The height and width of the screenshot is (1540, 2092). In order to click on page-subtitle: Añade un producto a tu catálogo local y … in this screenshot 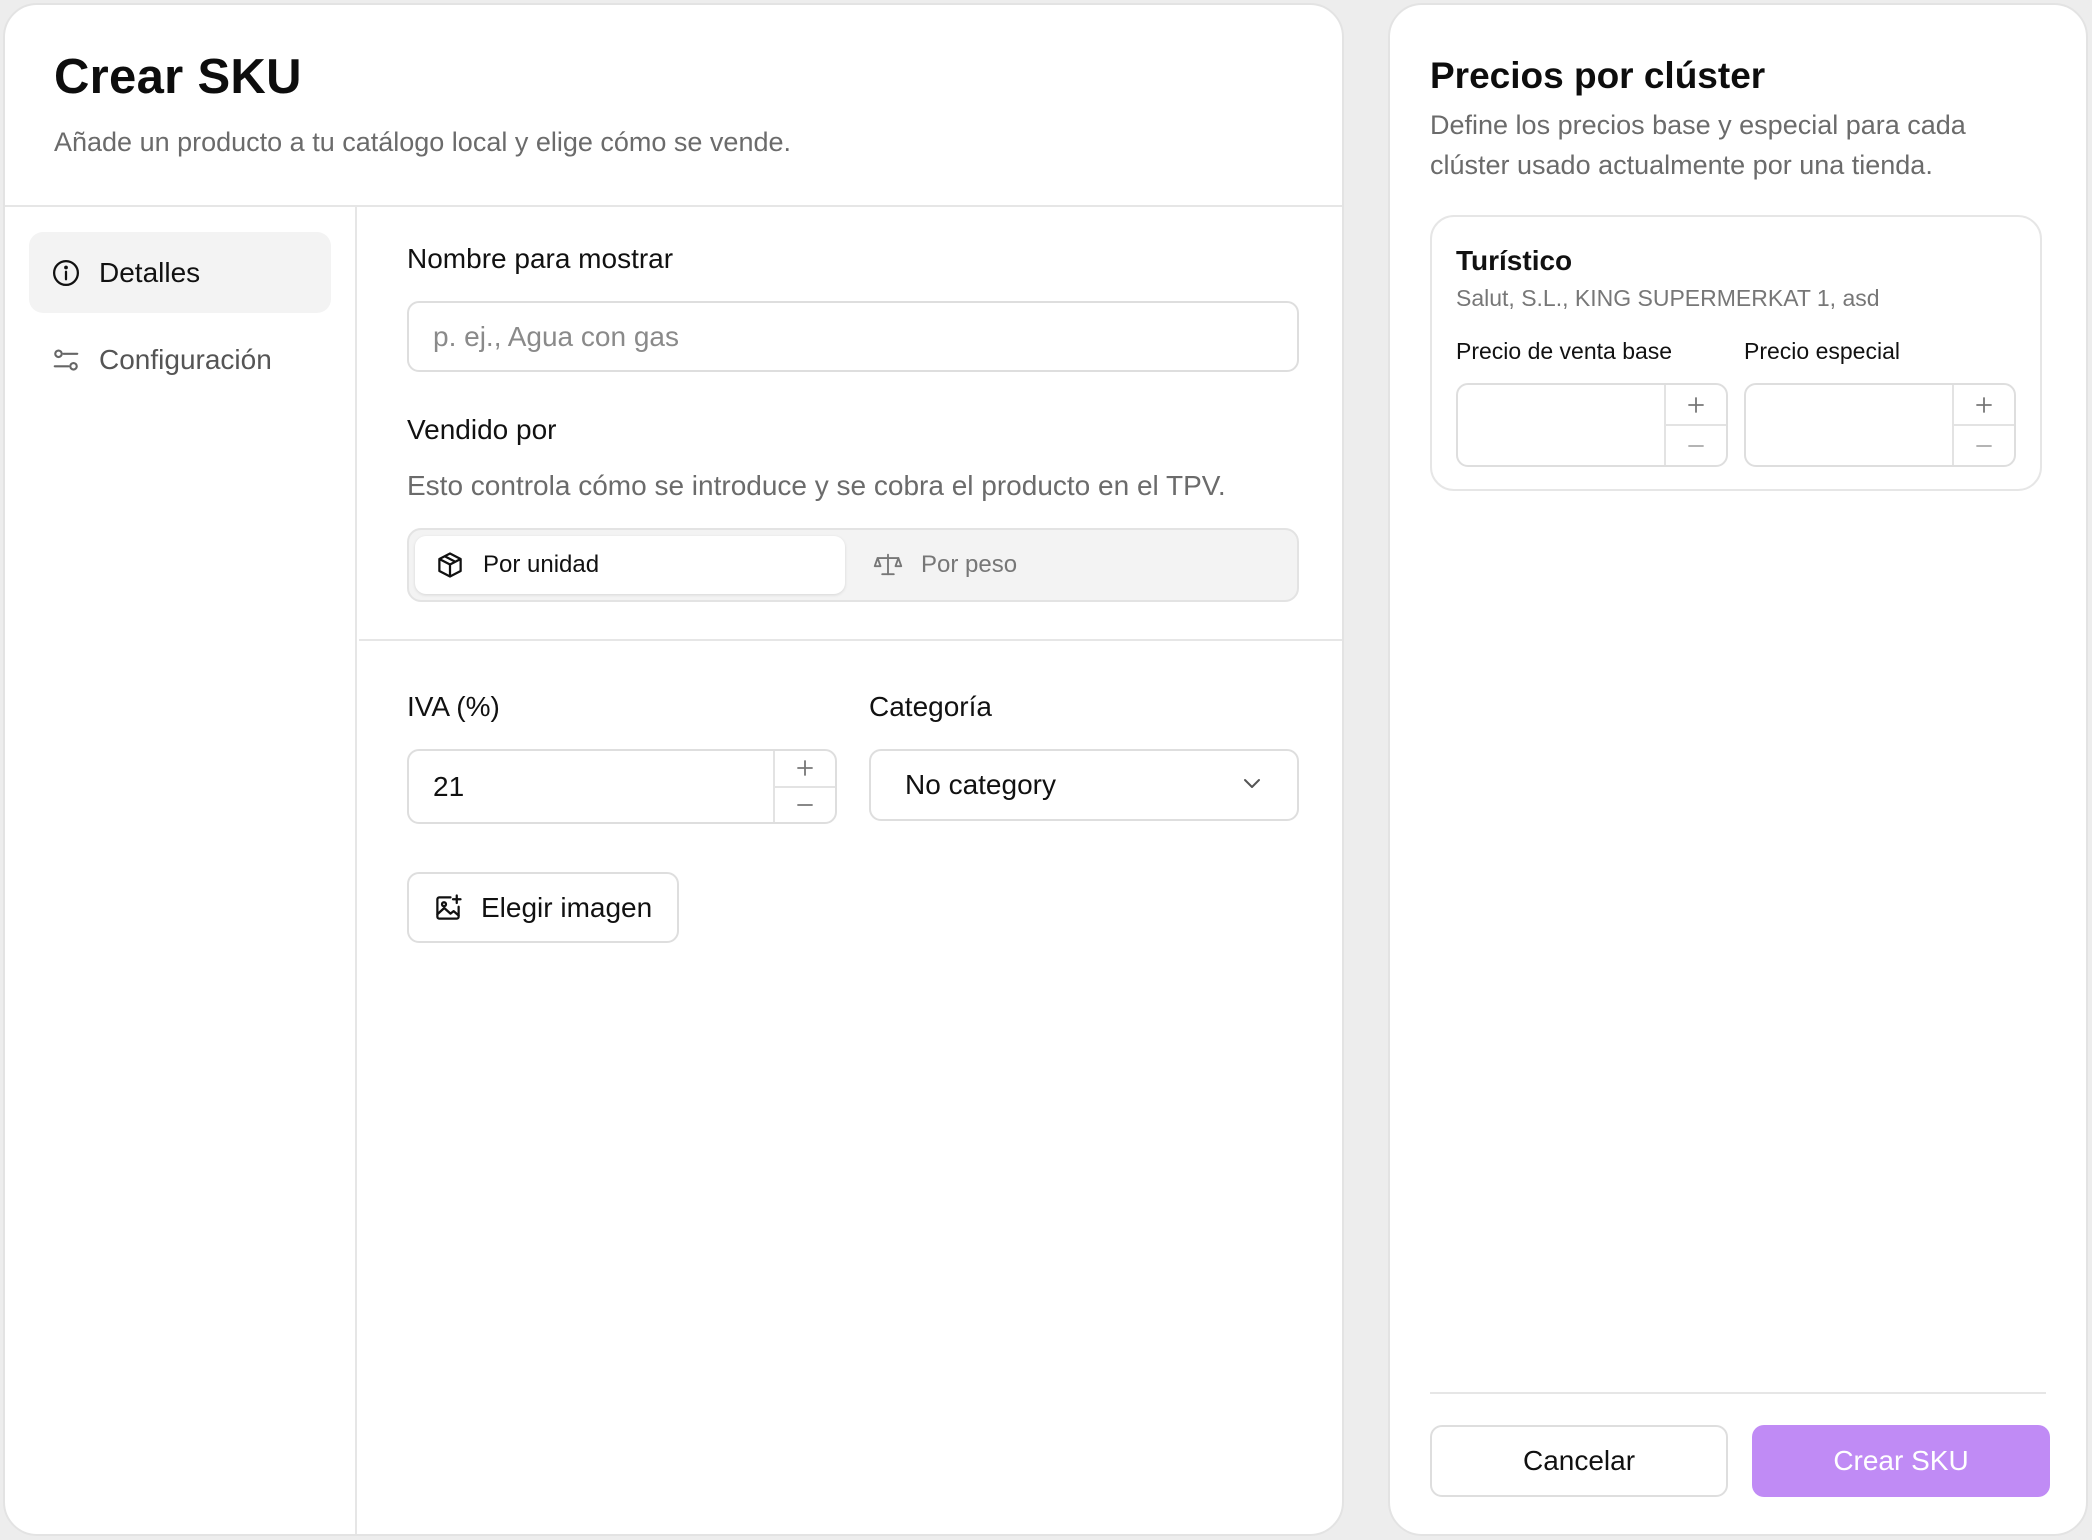, I will do `click(422, 142)`.